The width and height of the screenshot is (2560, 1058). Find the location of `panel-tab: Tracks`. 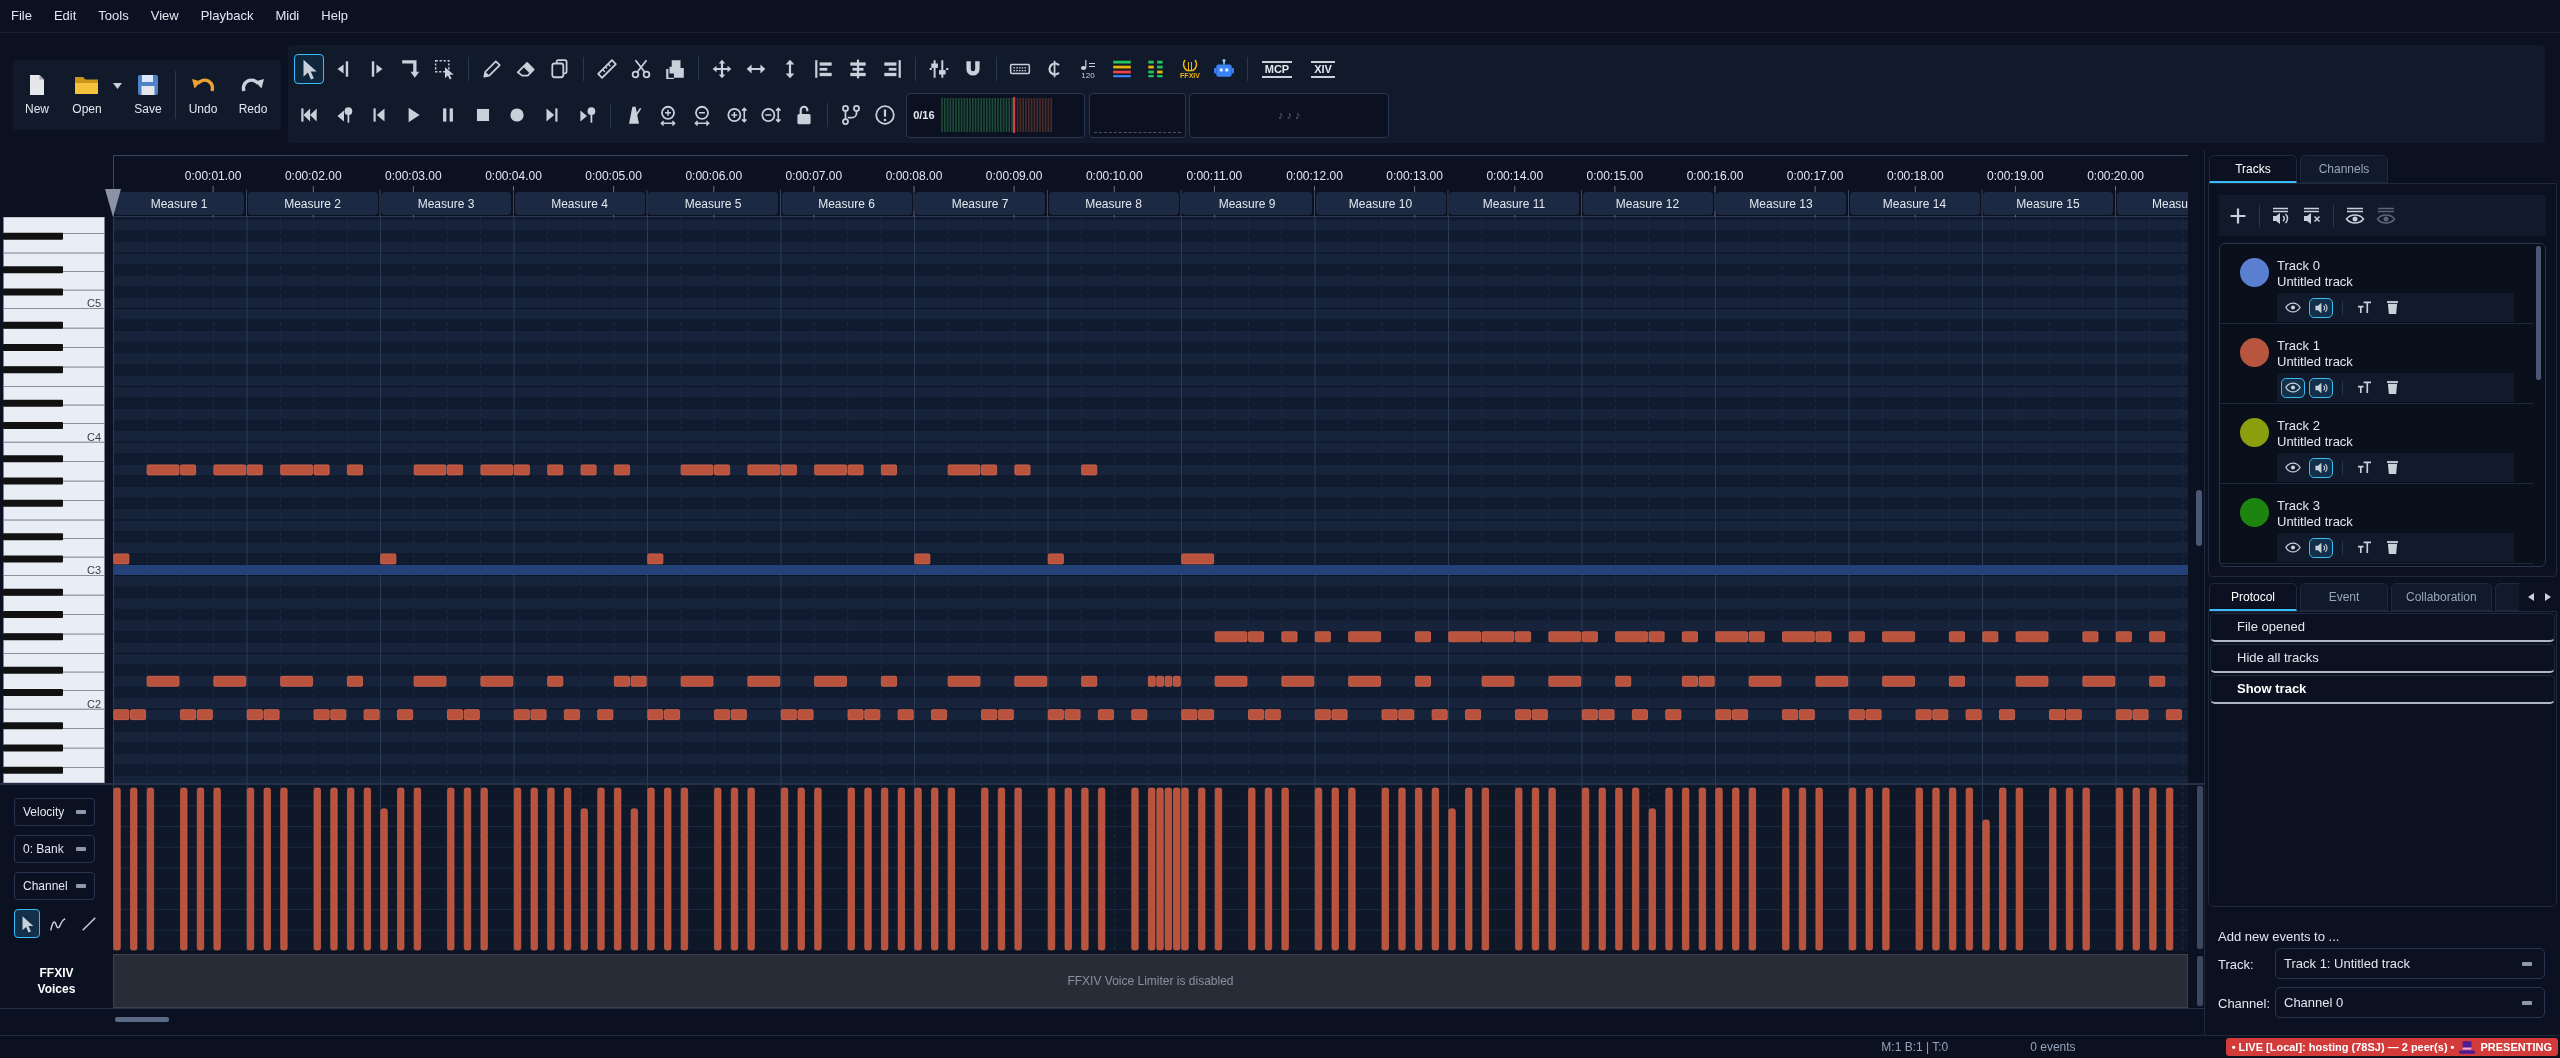

panel-tab: Tracks is located at coordinates (2253, 169).